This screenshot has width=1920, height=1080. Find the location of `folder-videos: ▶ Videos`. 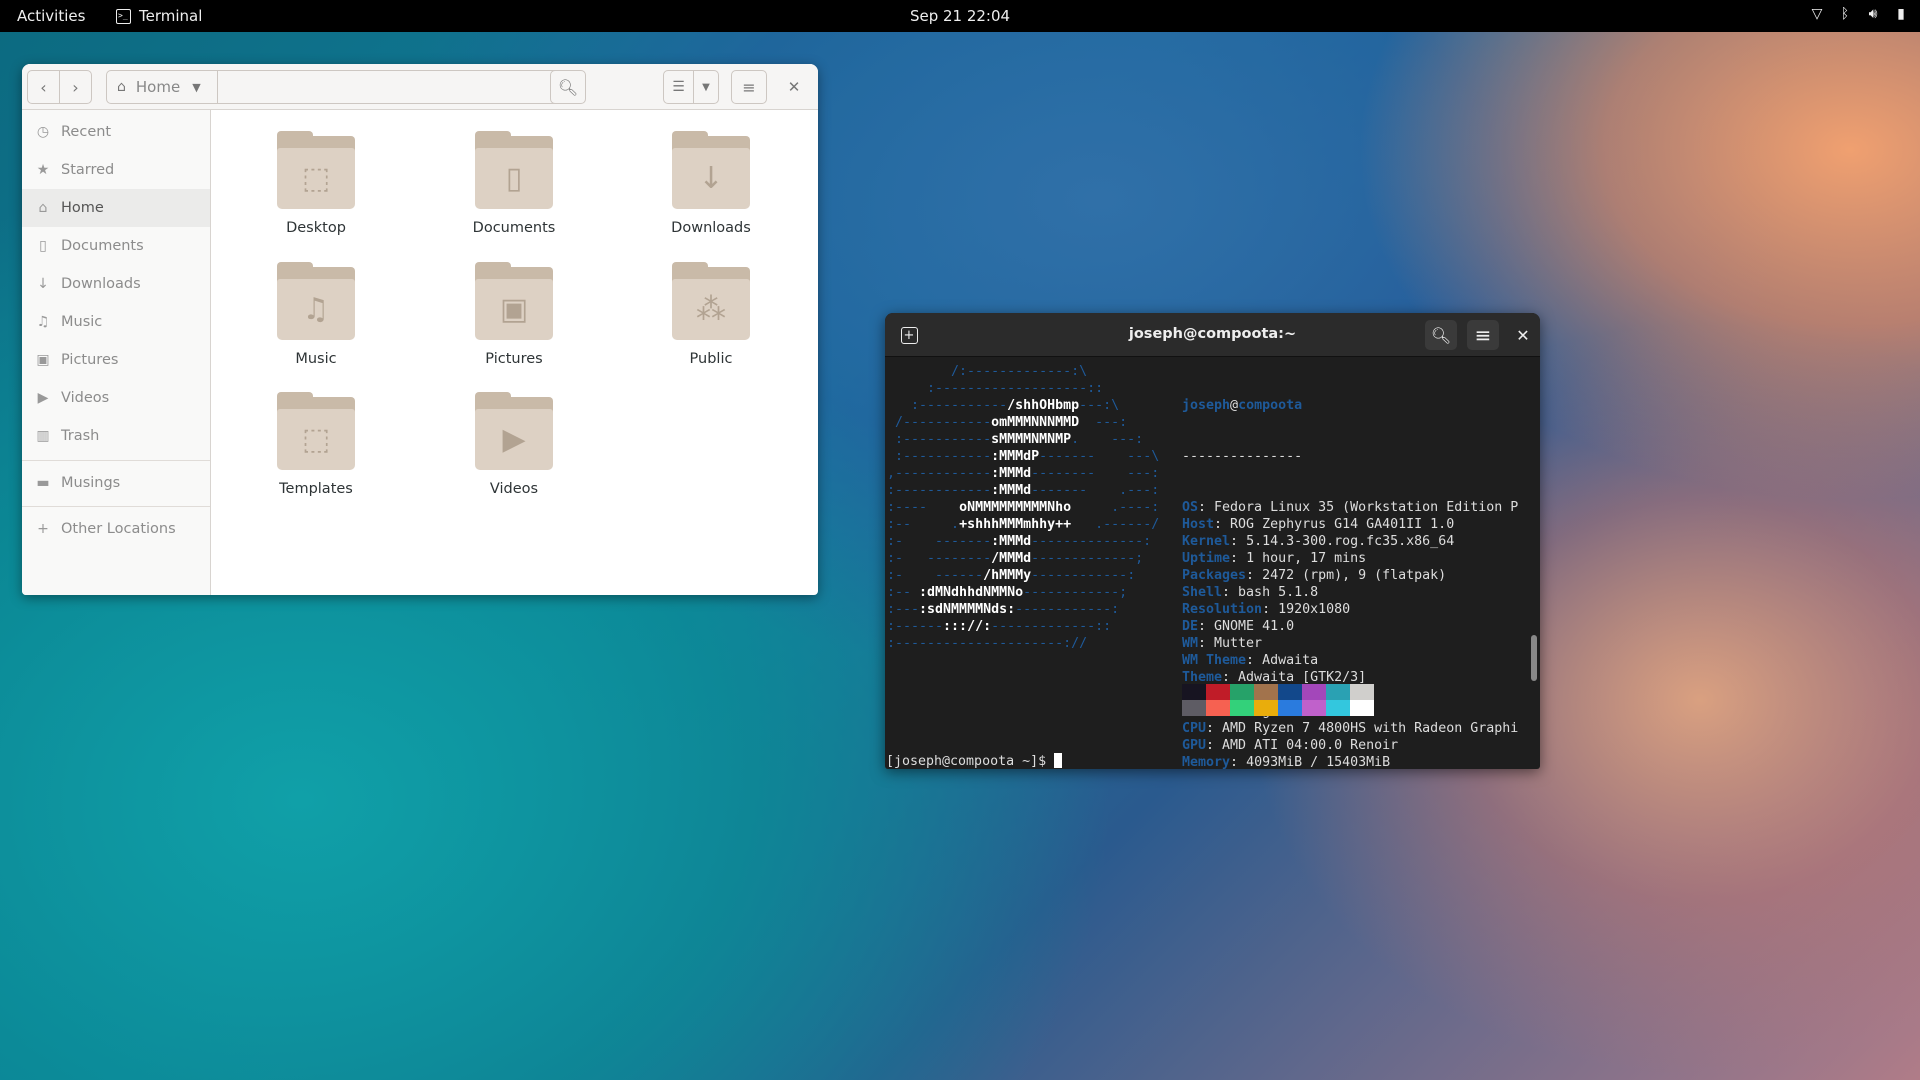

folder-videos: ▶ Videos is located at coordinates (514, 444).